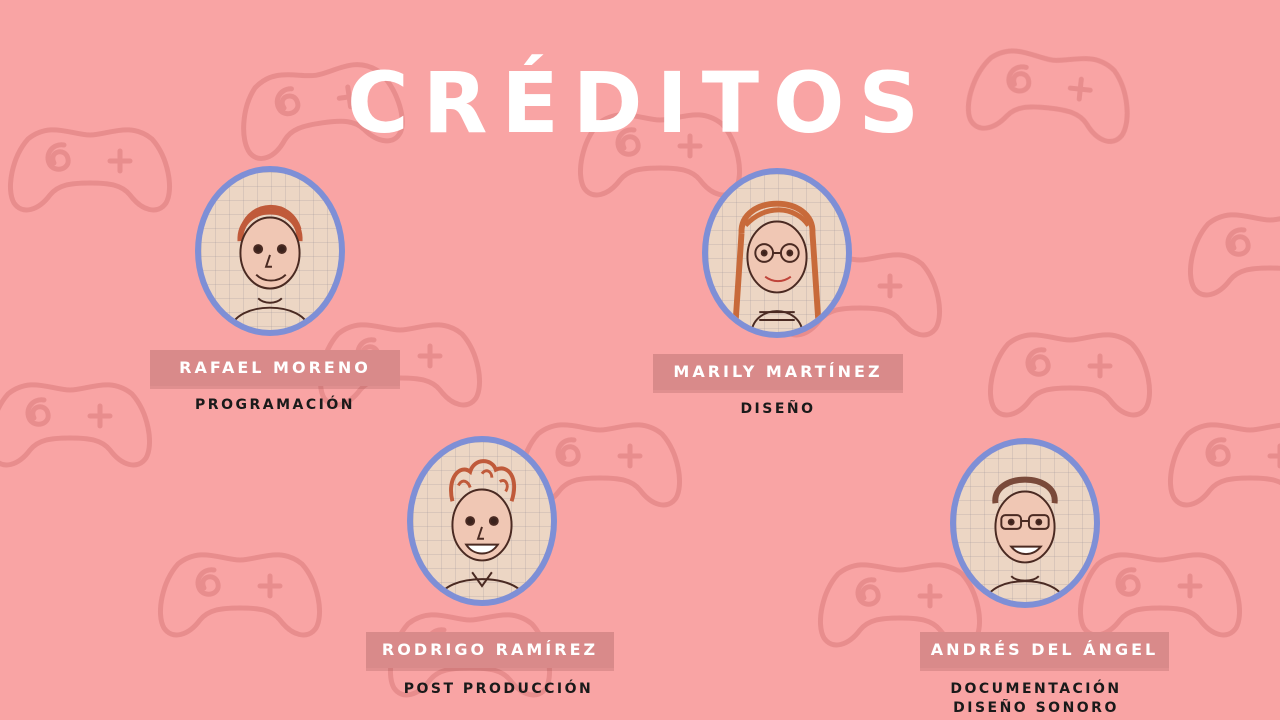  I want to click on role-andres-2: DISEÑO SONORO, so click(1036, 708).